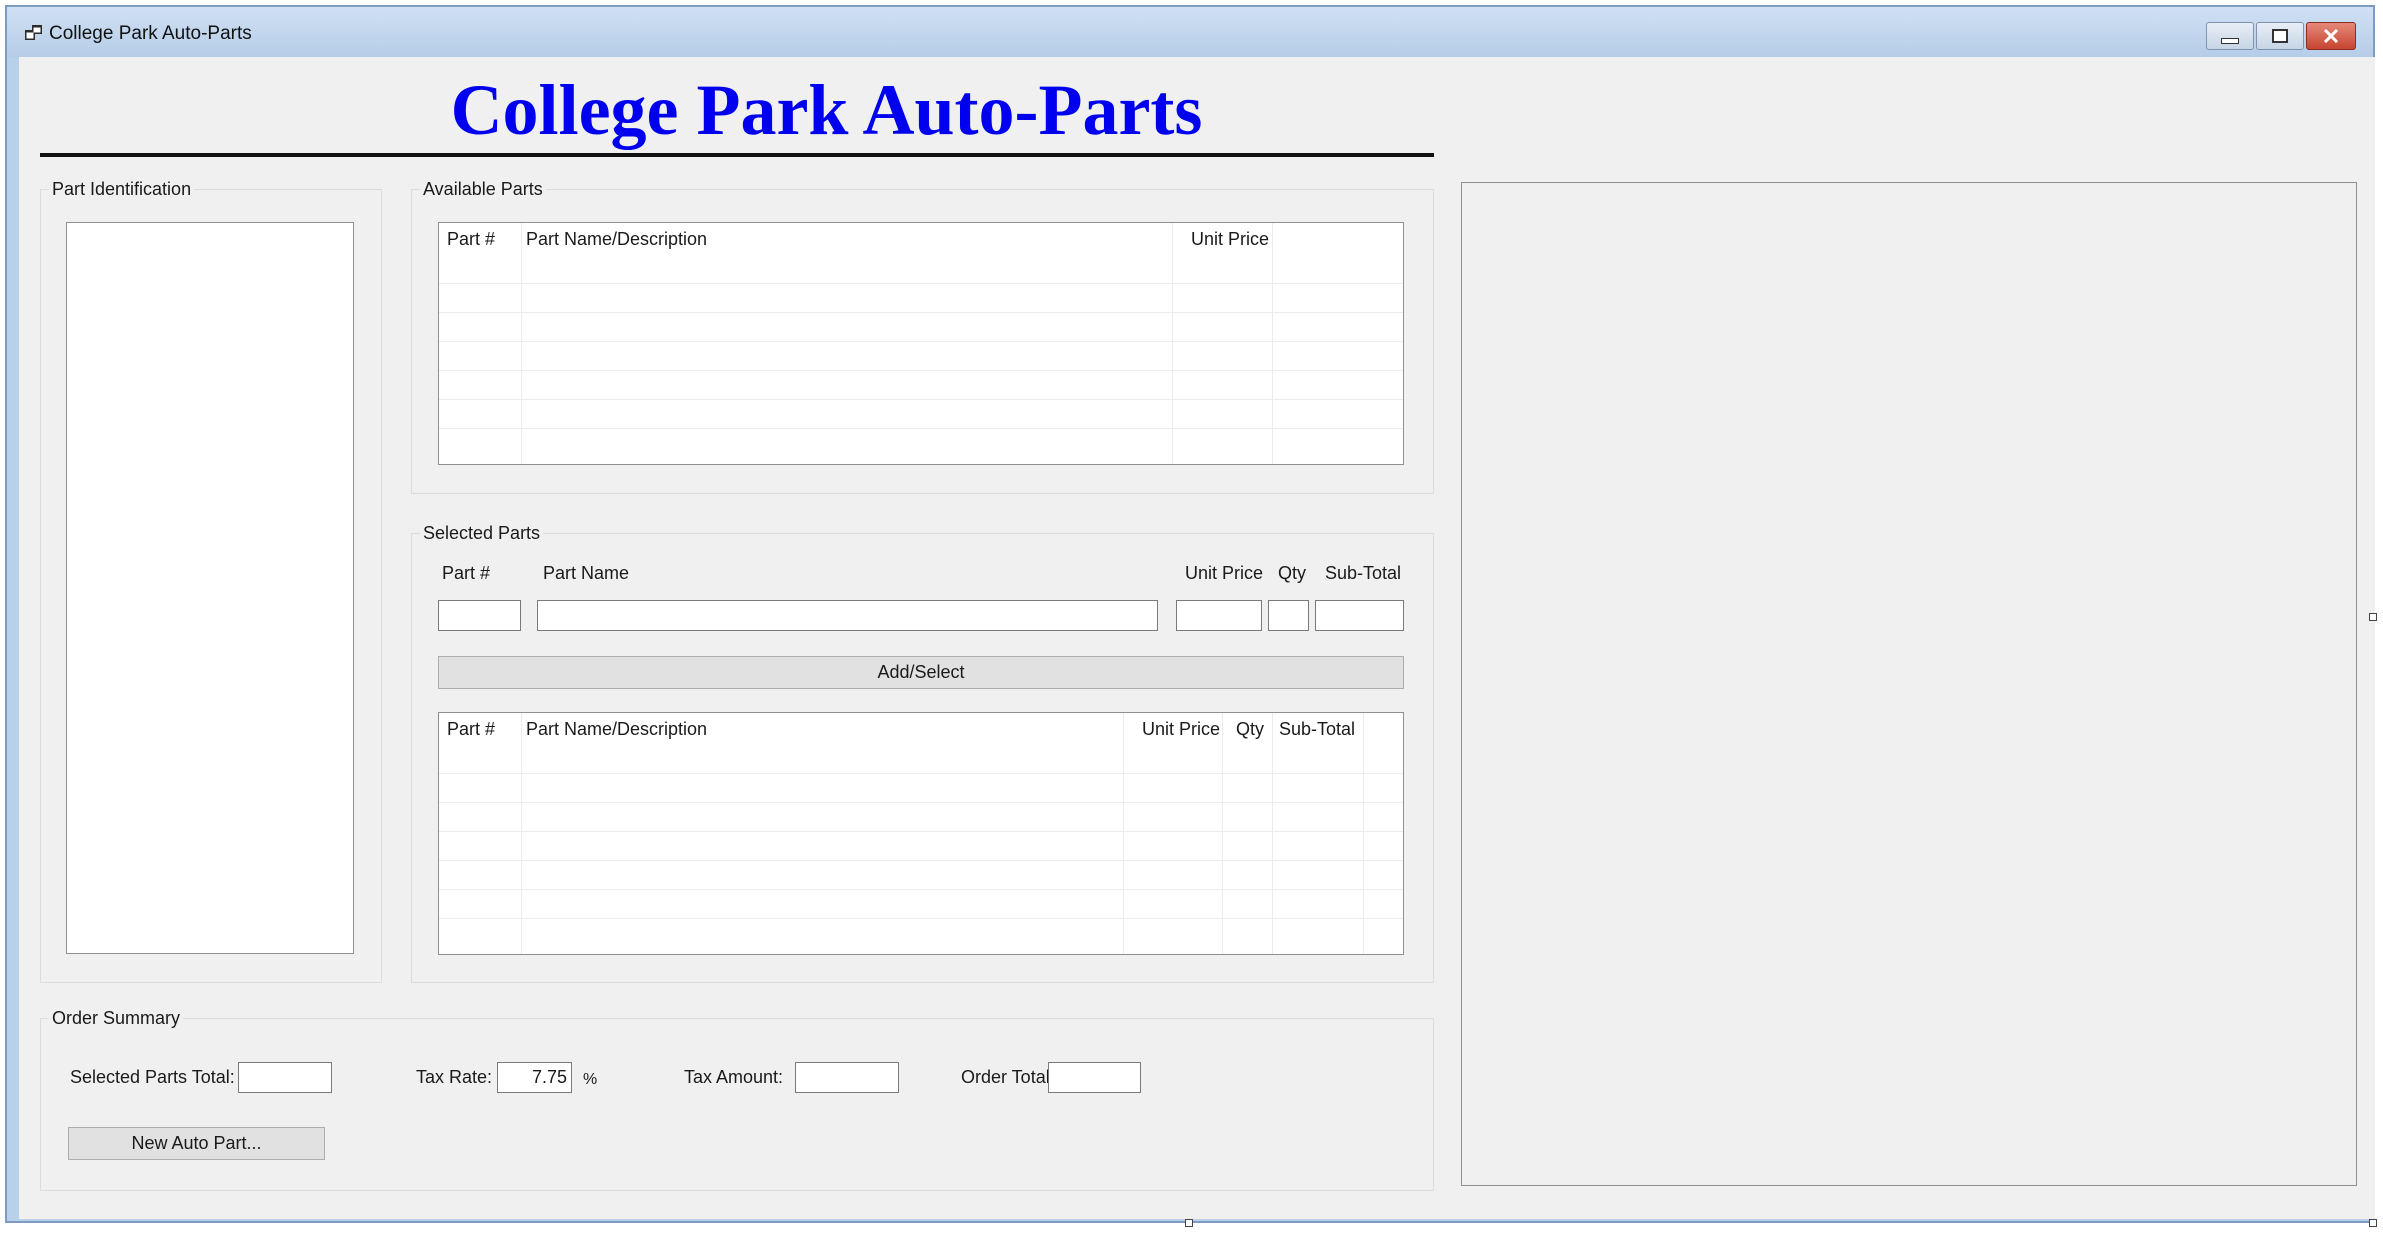  Describe the element at coordinates (2230, 41) in the screenshot. I see `minimize-icon` at that location.